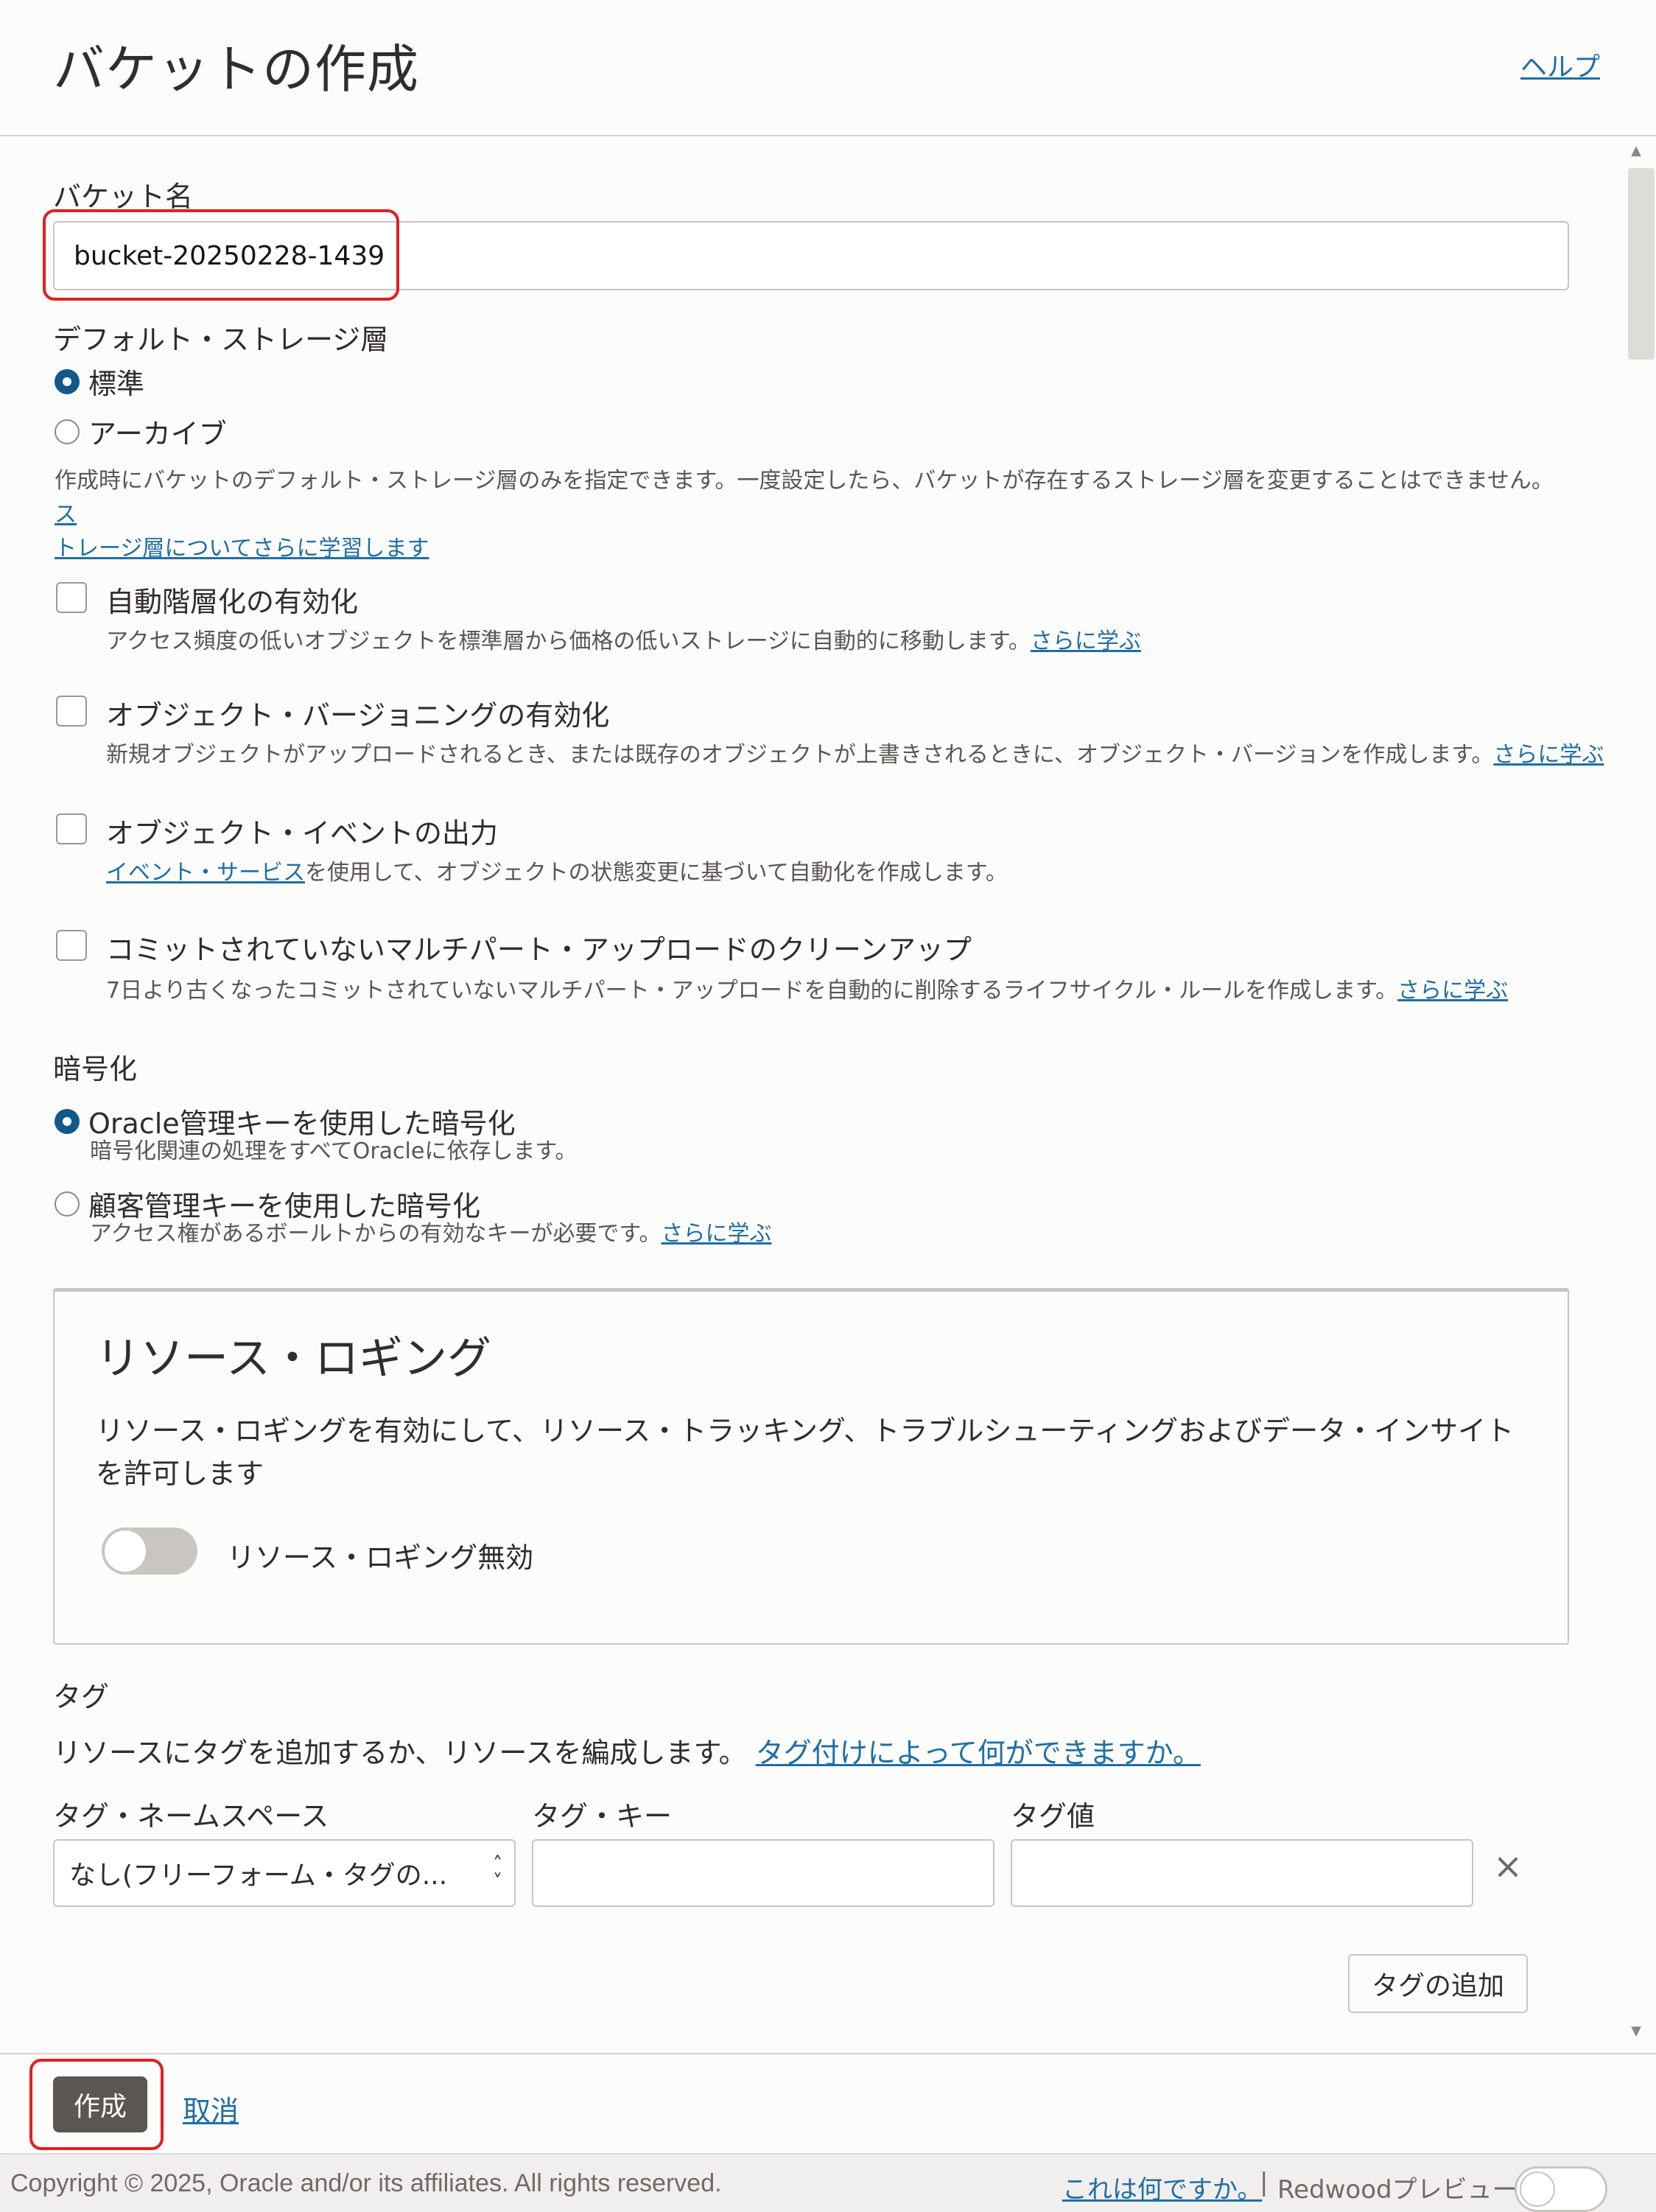 The image size is (1656, 2212). I want to click on redwood-preview-toggle, so click(1561, 2189).